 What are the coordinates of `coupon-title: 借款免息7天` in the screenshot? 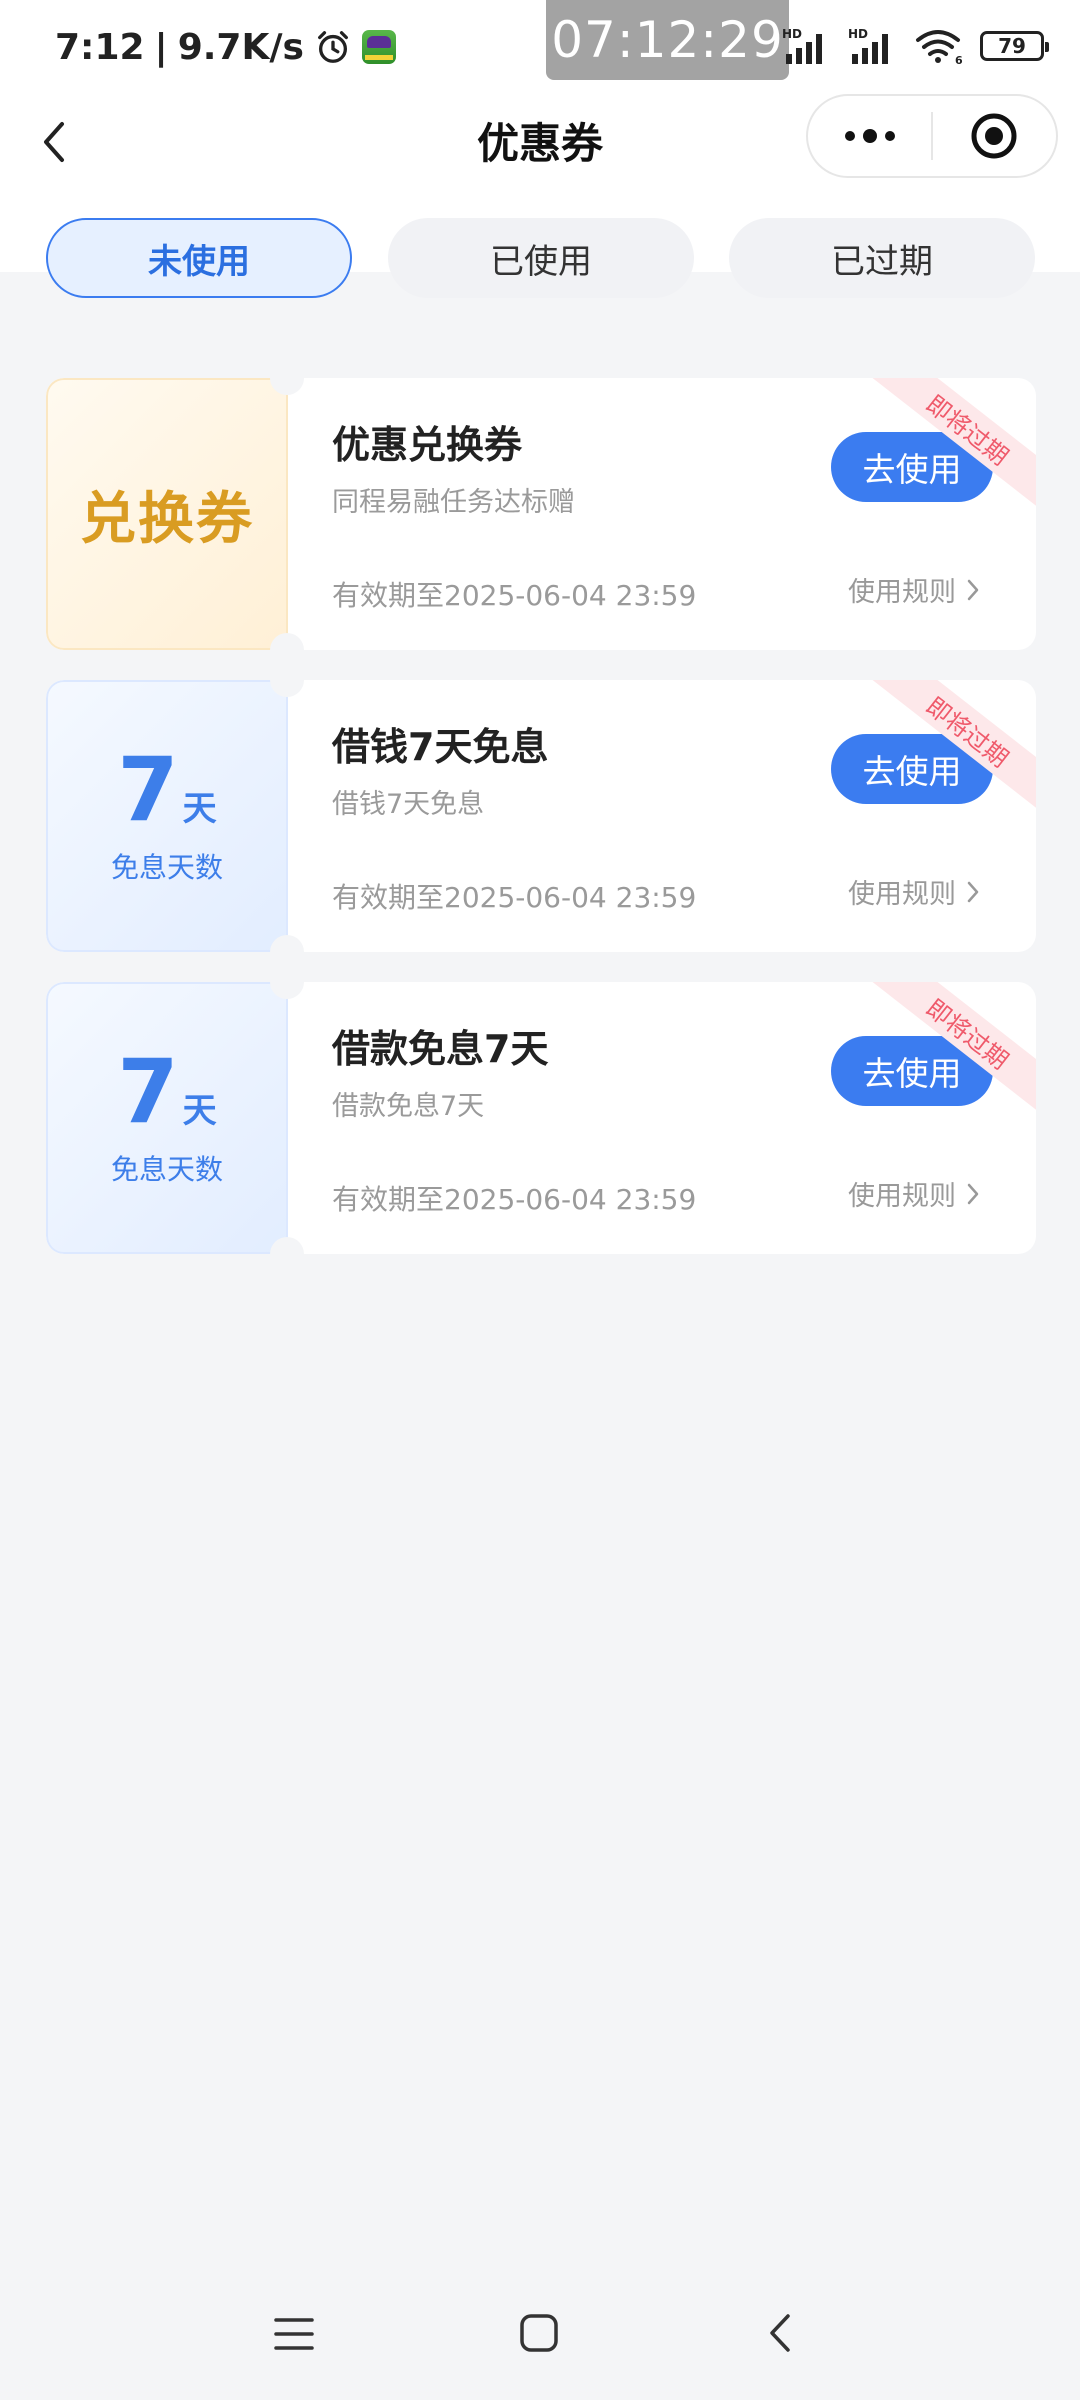 It's located at (440, 1049).